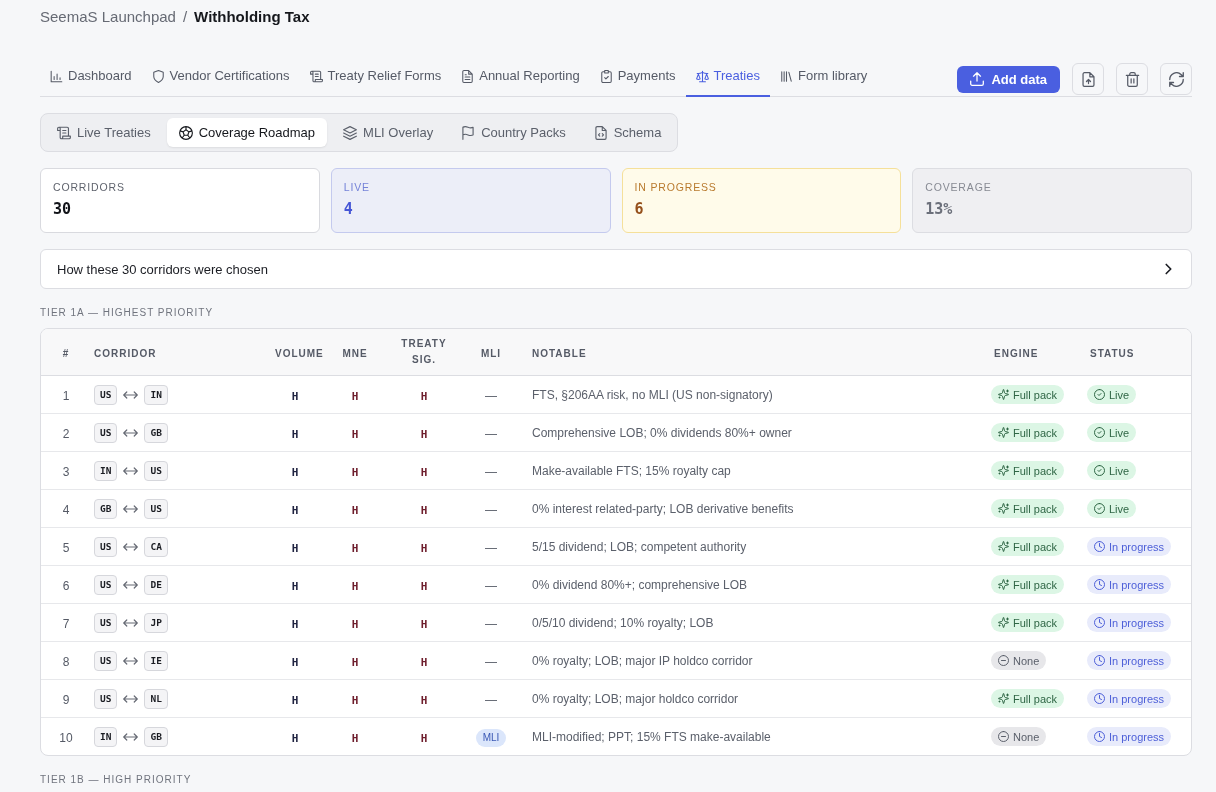 The width and height of the screenshot is (1216, 792). What do you see at coordinates (1112, 394) in the screenshot?
I see `status-tag: Live` at bounding box center [1112, 394].